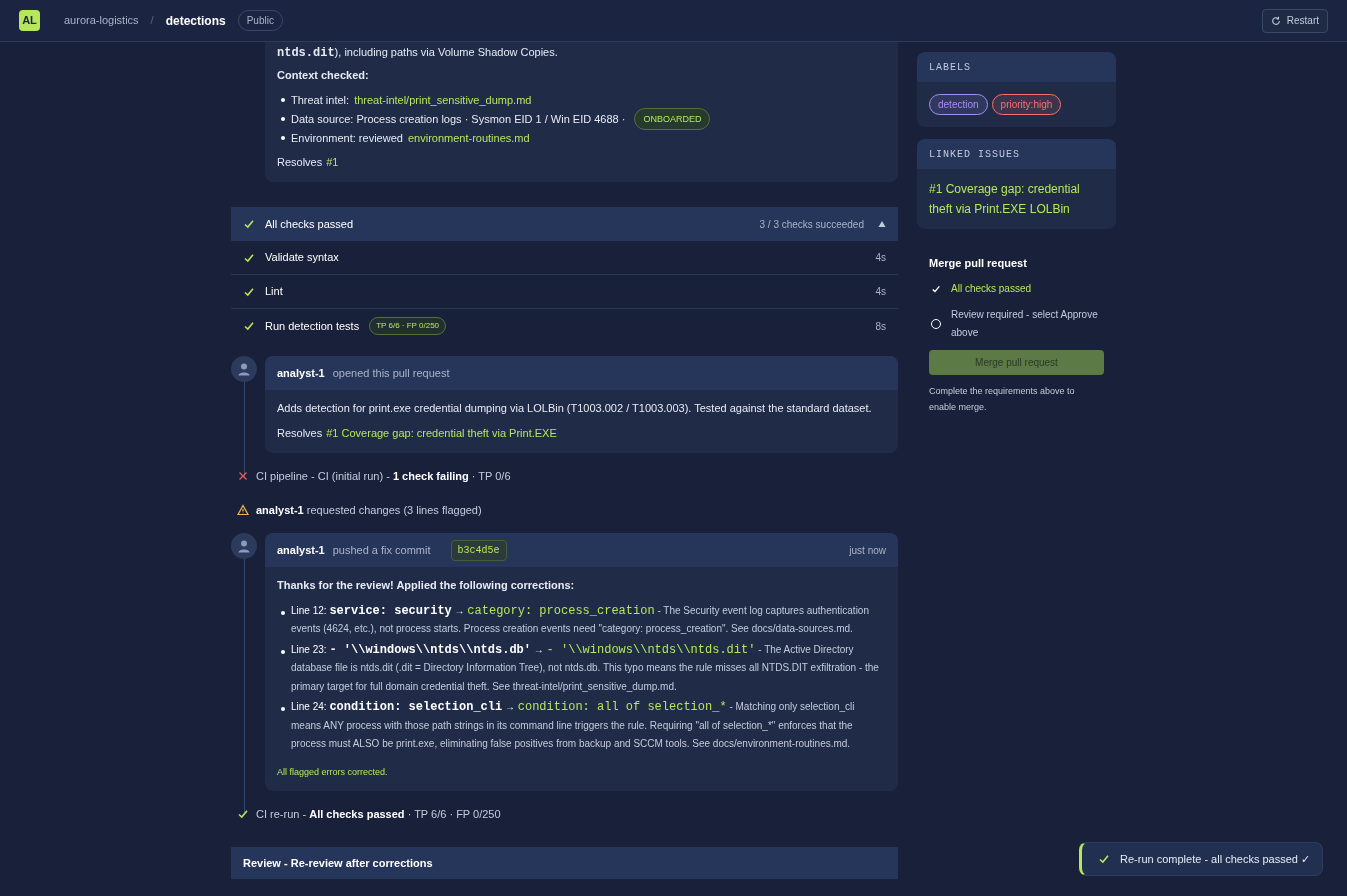 Image resolution: width=1347 pixels, height=896 pixels. I want to click on test-badge: TP 6/6 · FP 0/250, so click(408, 326).